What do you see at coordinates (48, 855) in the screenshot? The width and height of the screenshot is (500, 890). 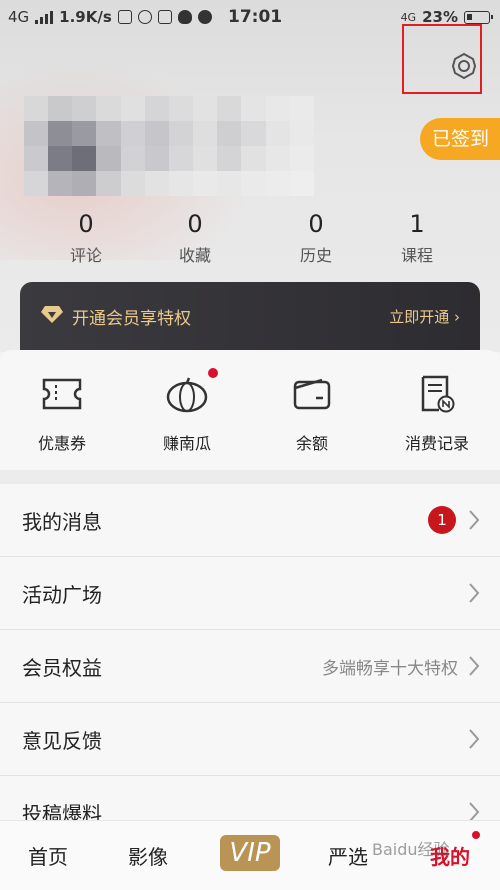 I see `tab-home: 首页` at bounding box center [48, 855].